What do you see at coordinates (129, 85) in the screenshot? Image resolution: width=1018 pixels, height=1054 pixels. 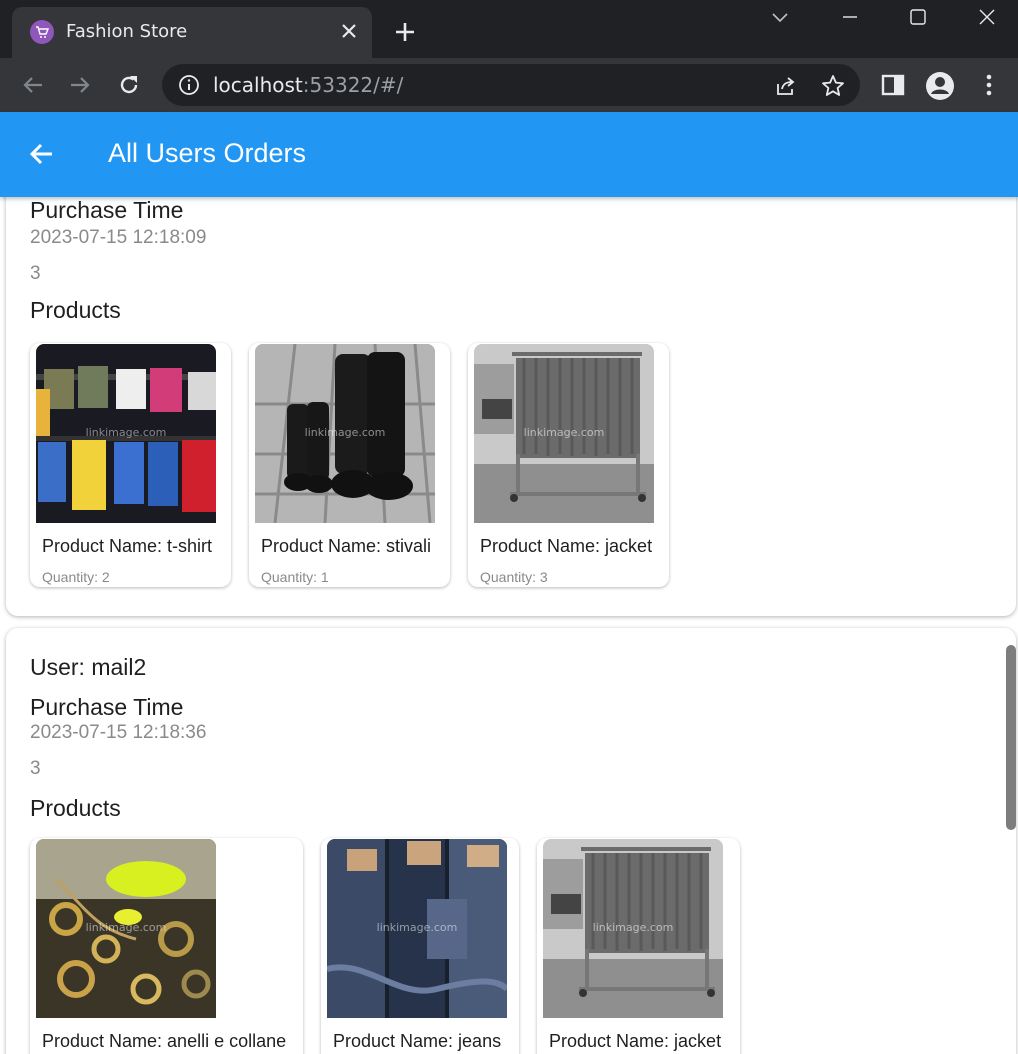 I see `reload-icon` at bounding box center [129, 85].